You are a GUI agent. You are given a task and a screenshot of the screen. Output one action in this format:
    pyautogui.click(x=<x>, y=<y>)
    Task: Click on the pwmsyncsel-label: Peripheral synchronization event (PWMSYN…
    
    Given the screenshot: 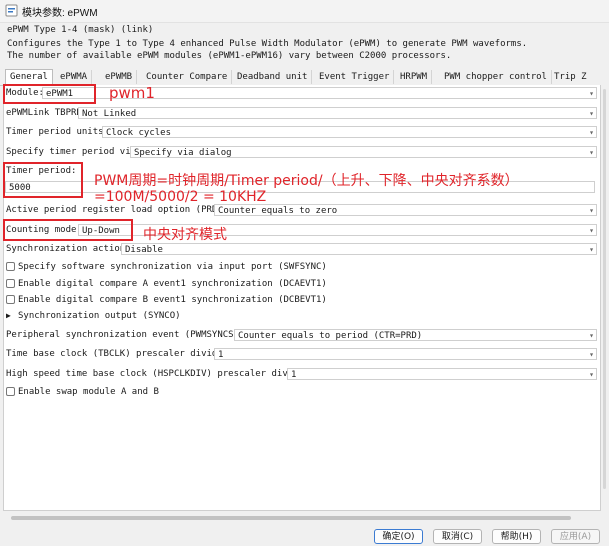 What is the action you would take?
    pyautogui.click(x=131, y=335)
    